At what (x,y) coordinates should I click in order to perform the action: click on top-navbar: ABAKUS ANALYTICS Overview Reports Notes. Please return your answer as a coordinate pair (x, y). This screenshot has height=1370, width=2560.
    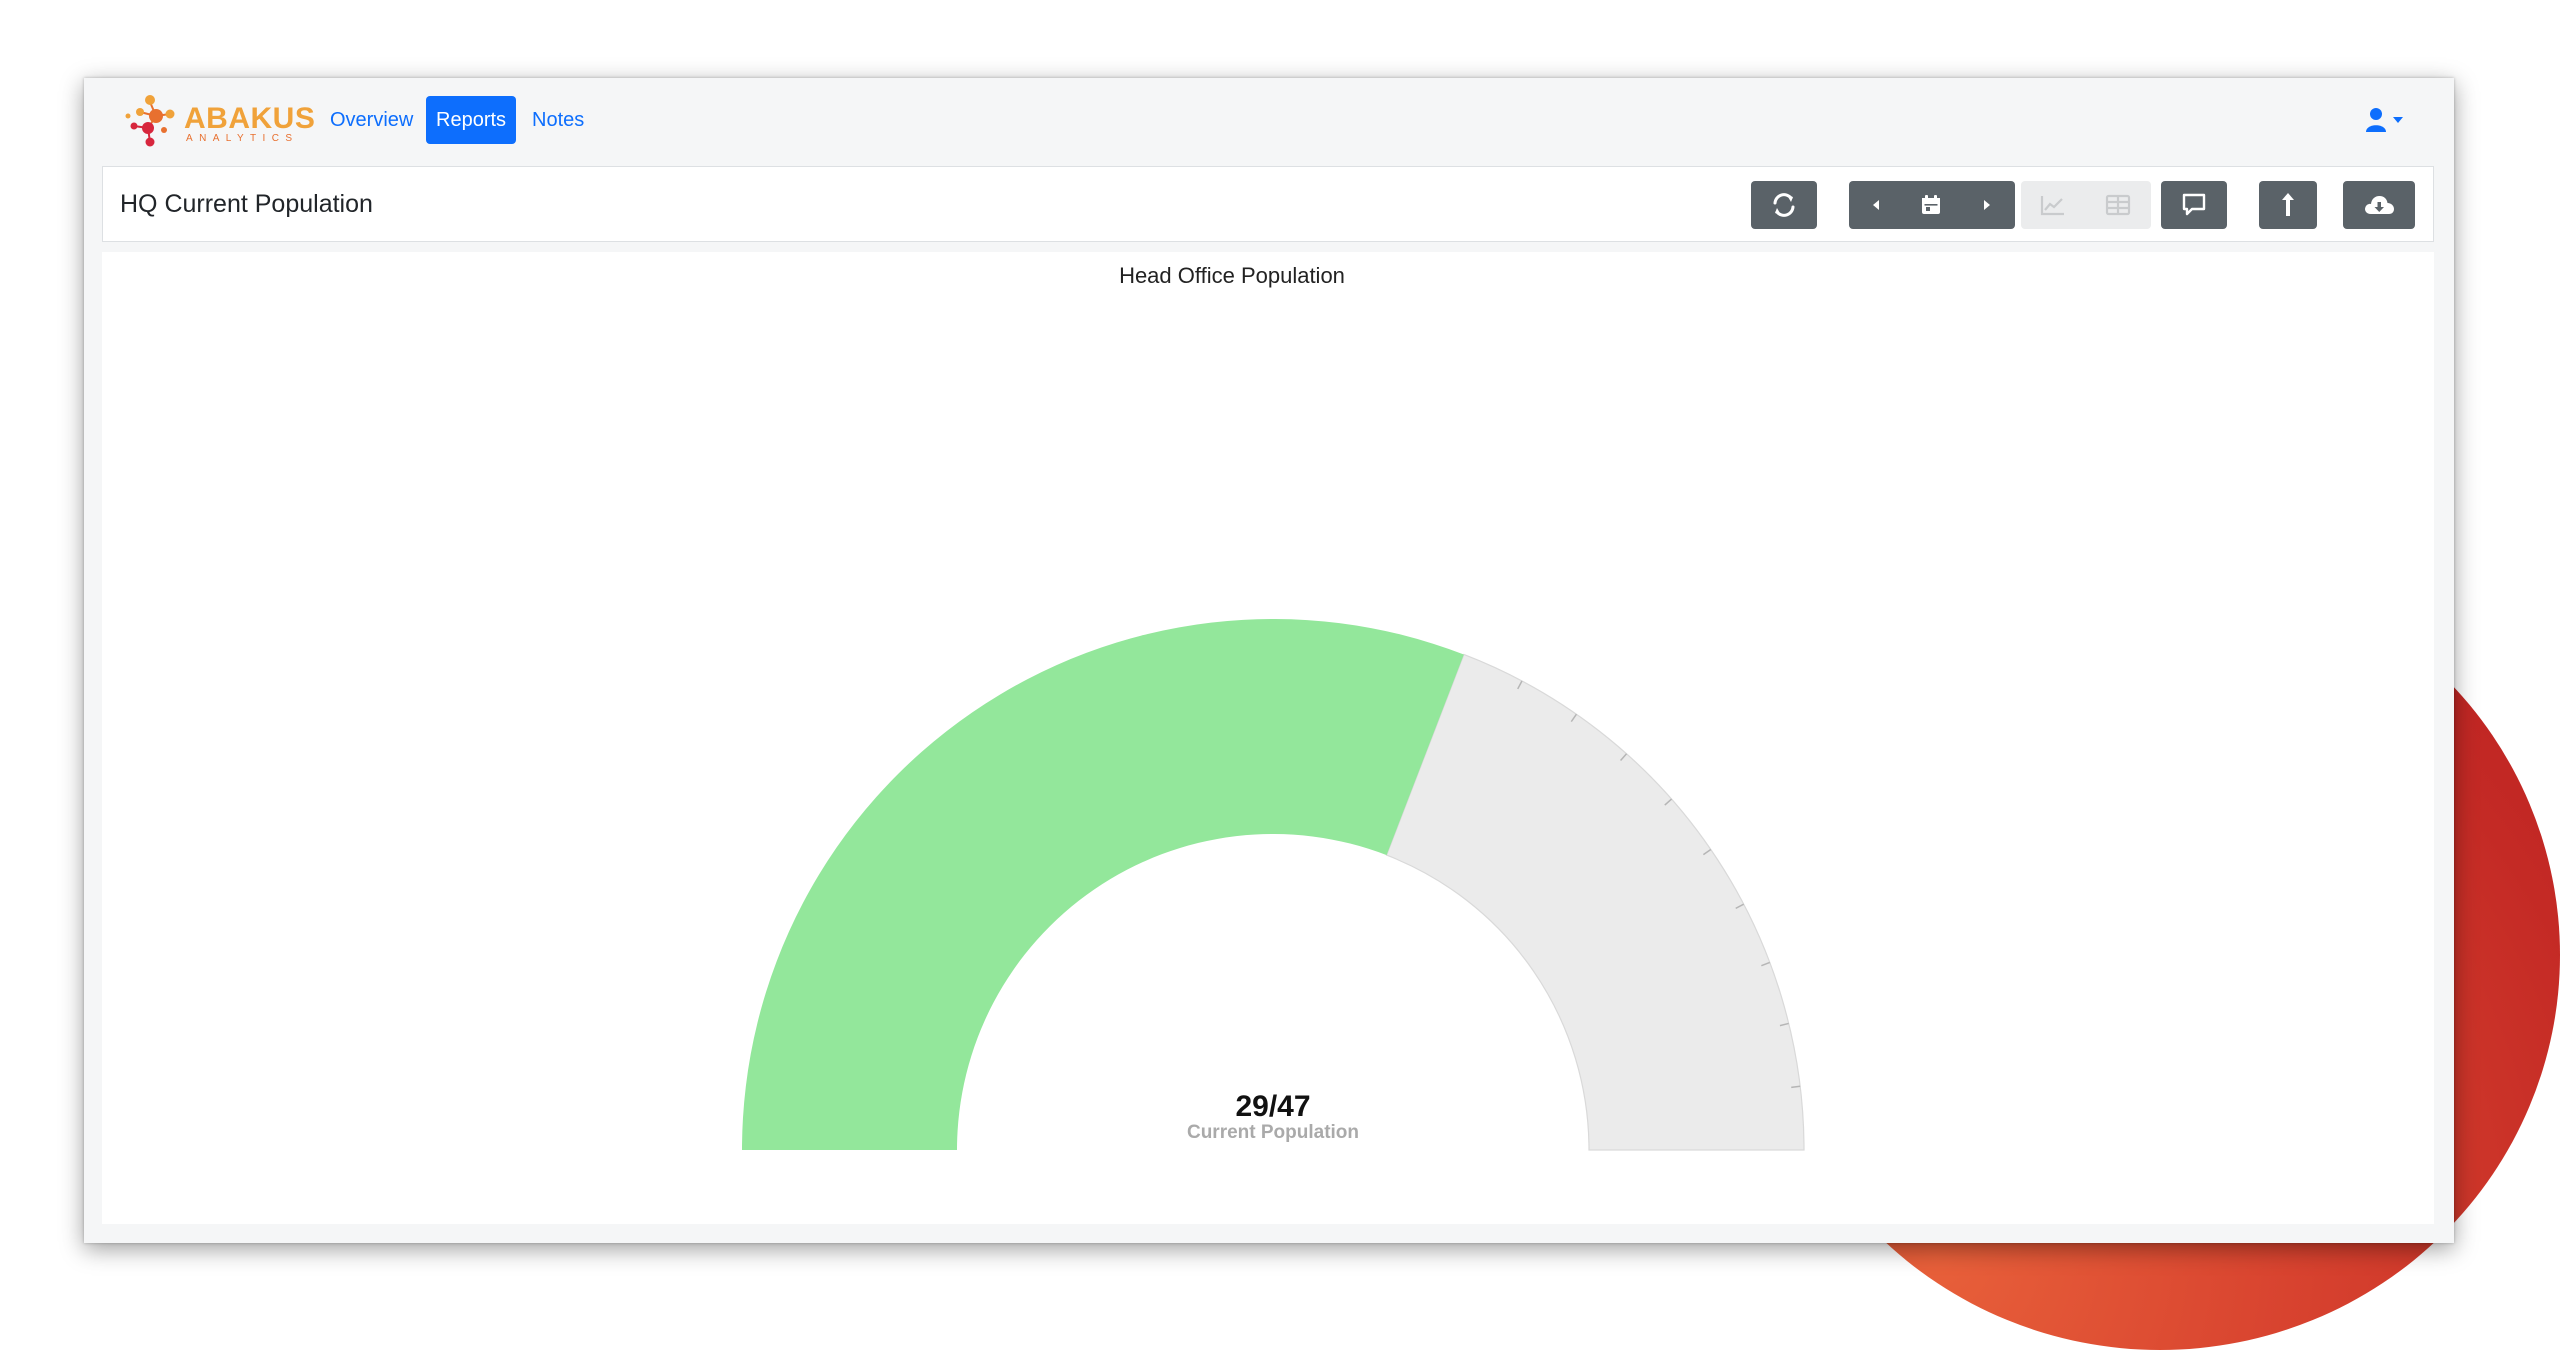
    Looking at the image, I should click on (1269, 121).